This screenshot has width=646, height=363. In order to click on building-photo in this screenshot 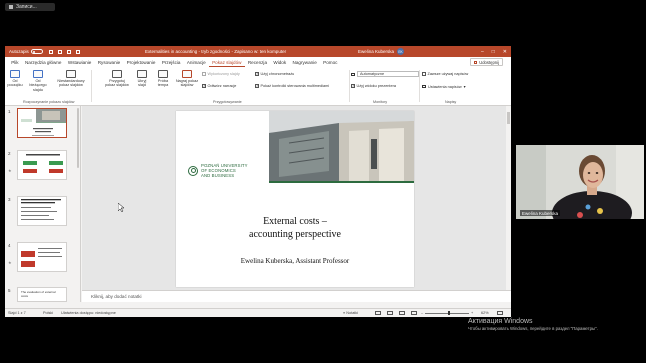, I will do `click(341, 146)`.